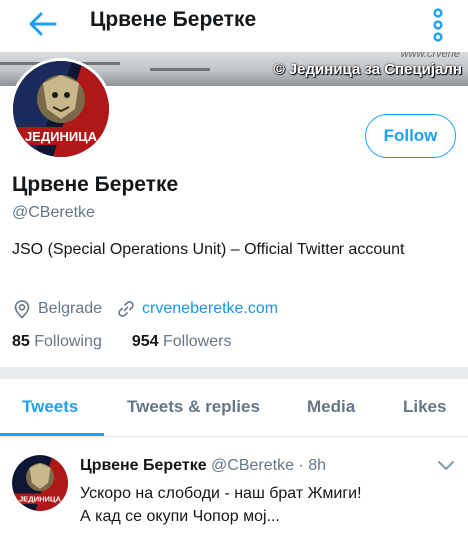 The height and width of the screenshot is (548, 468). What do you see at coordinates (61, 136) in the screenshot?
I see `avatar-label: ЈЕДИНИЦА` at bounding box center [61, 136].